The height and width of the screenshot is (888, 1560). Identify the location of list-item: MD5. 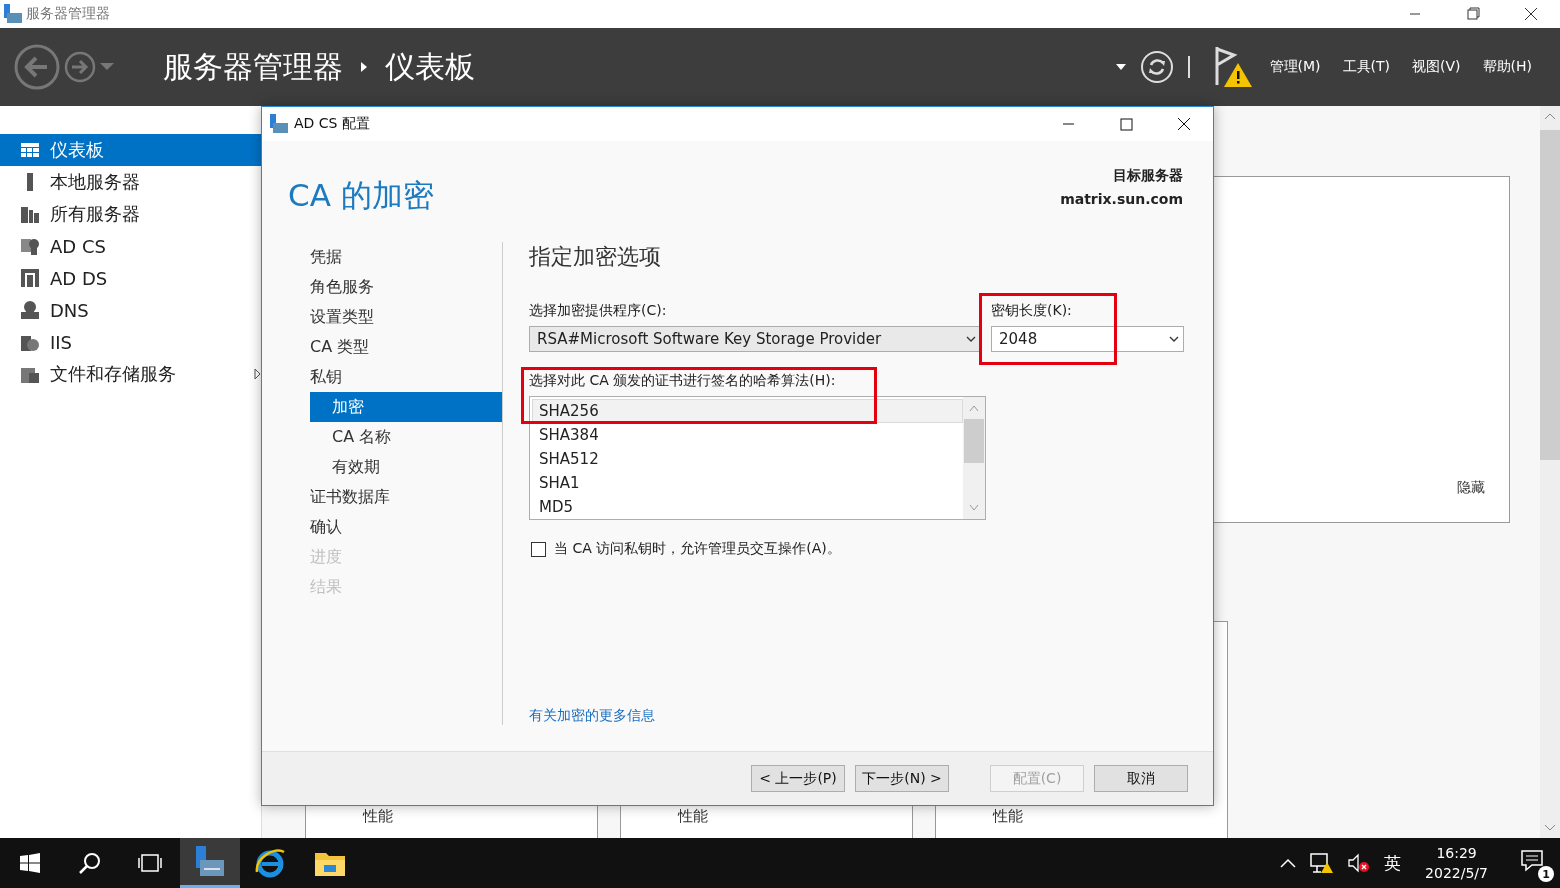
(747, 507).